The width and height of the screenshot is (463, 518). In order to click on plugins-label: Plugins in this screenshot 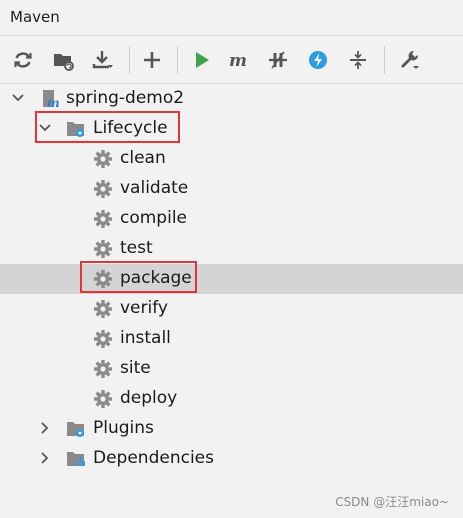, I will do `click(123, 428)`.